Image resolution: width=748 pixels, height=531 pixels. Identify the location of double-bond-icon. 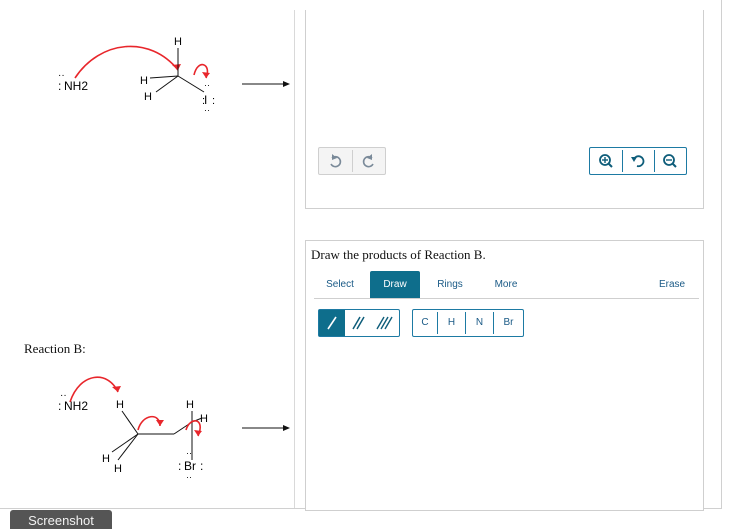
(358, 323).